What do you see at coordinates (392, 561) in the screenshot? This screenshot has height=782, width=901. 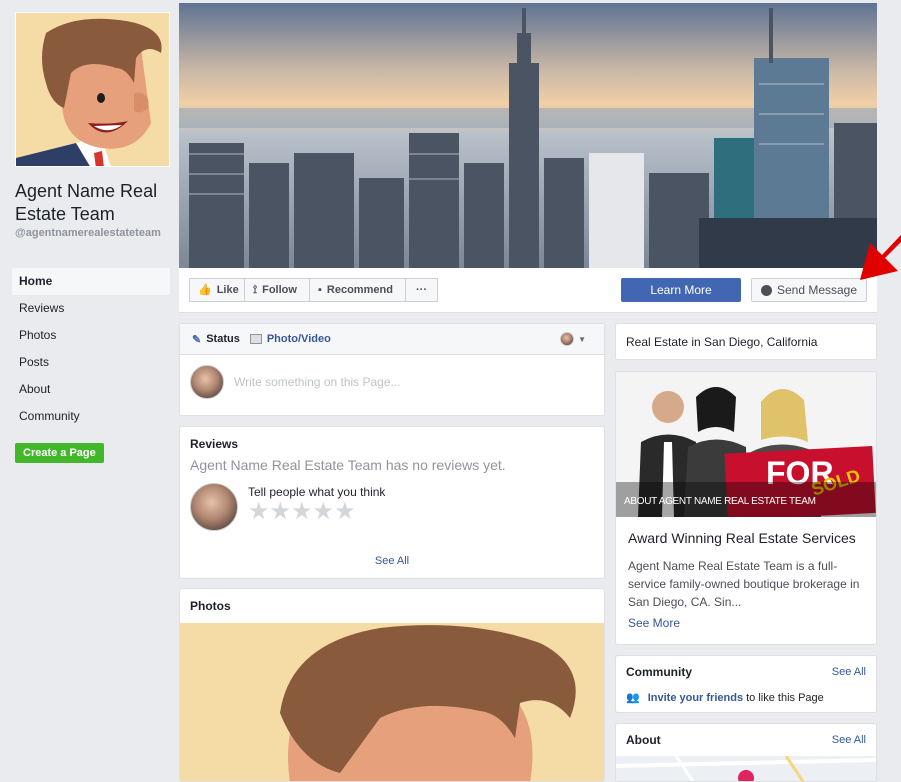 I see `reviews-see-all-link: See All` at bounding box center [392, 561].